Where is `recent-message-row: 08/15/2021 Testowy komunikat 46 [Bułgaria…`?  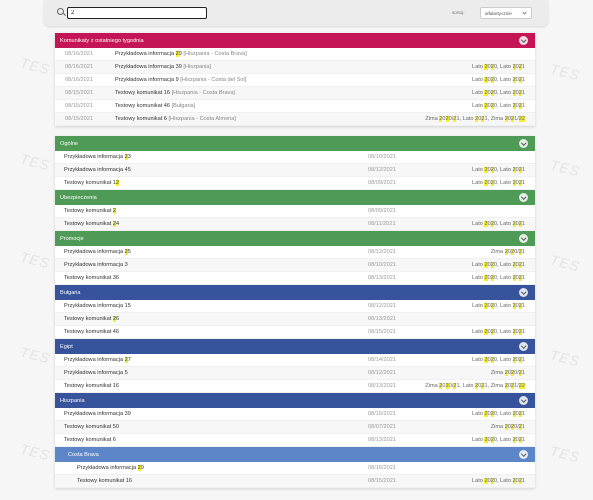 recent-message-row: 08/15/2021 Testowy komunikat 46 [Bułgaria… is located at coordinates (295, 106).